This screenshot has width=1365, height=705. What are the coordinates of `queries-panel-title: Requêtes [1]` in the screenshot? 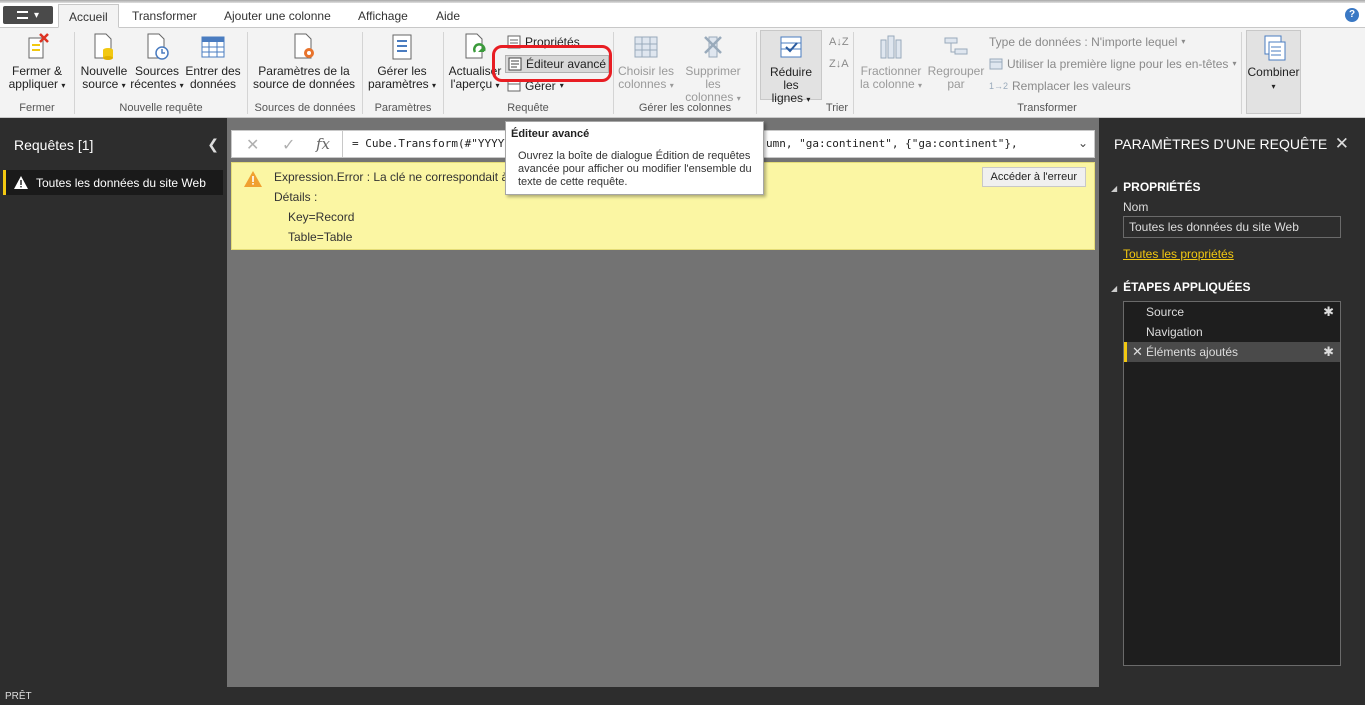 It's located at (54, 145).